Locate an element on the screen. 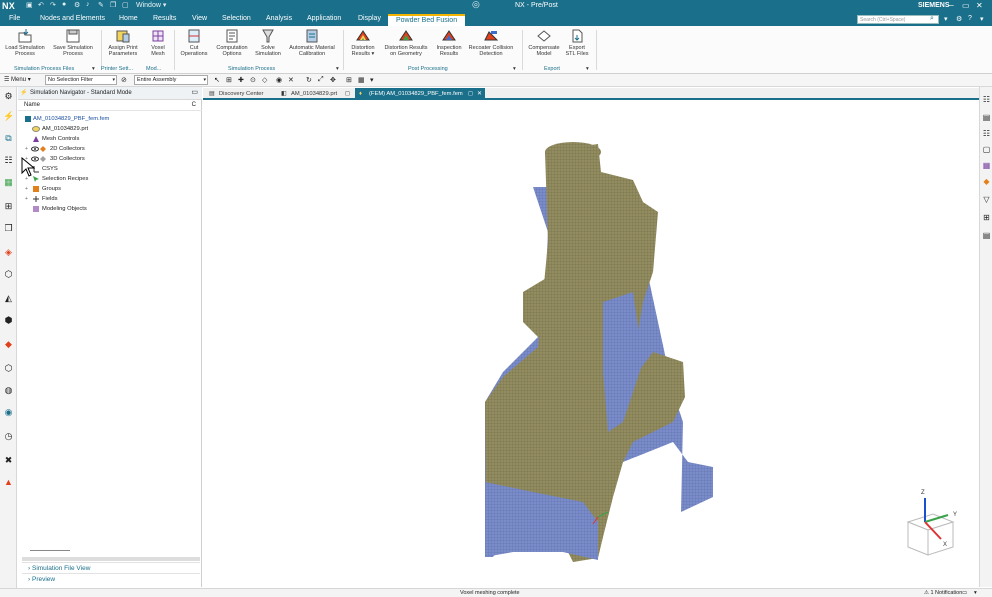 The width and height of the screenshot is (992, 597). menu-analysis: Analysis is located at coordinates (279, 18).